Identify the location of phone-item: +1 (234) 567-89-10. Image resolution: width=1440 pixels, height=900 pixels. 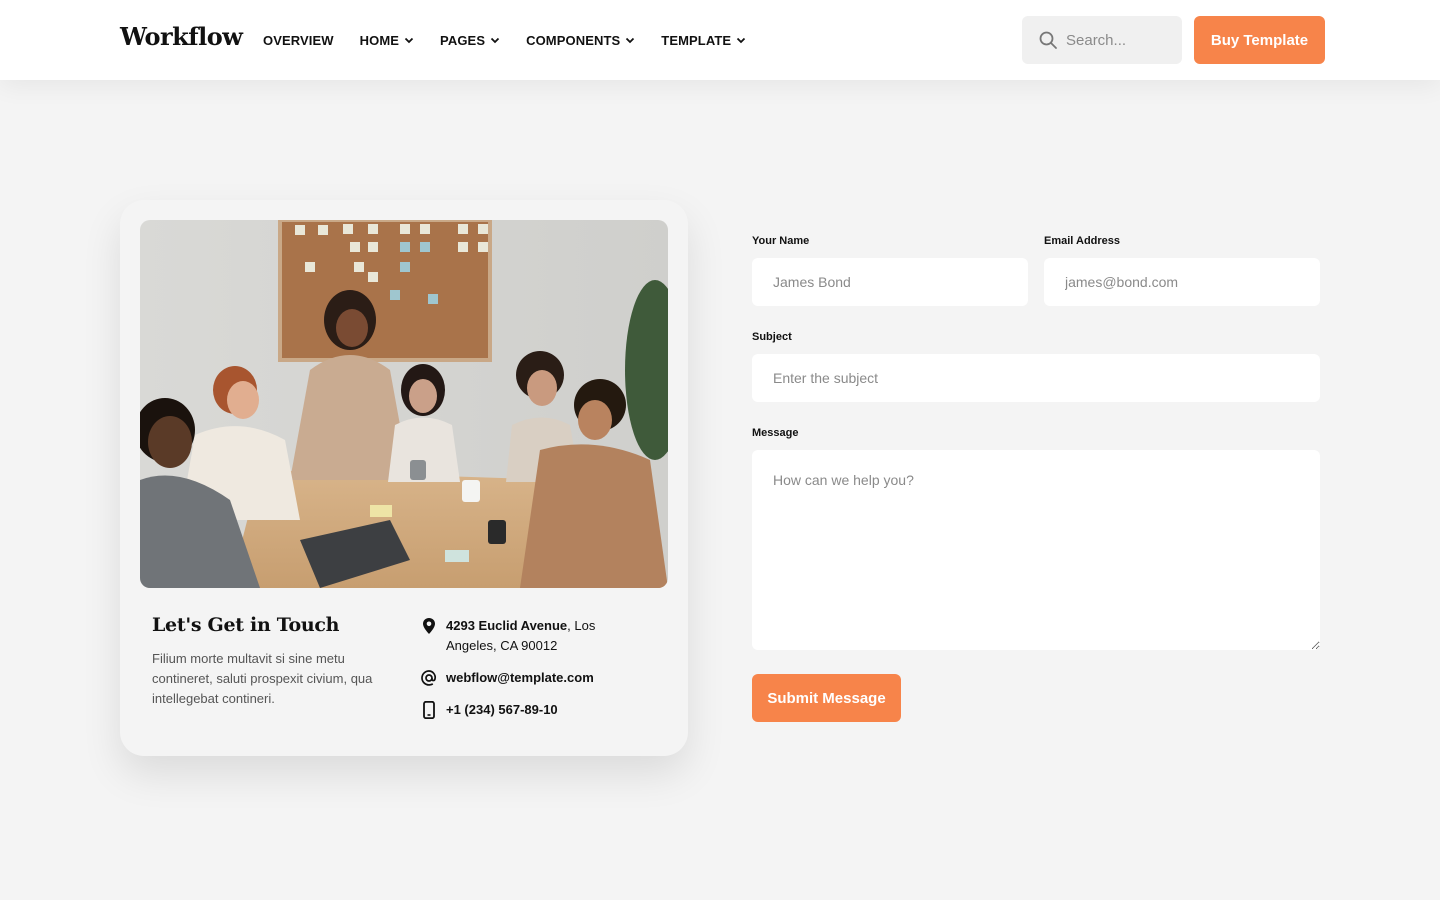
(533, 710).